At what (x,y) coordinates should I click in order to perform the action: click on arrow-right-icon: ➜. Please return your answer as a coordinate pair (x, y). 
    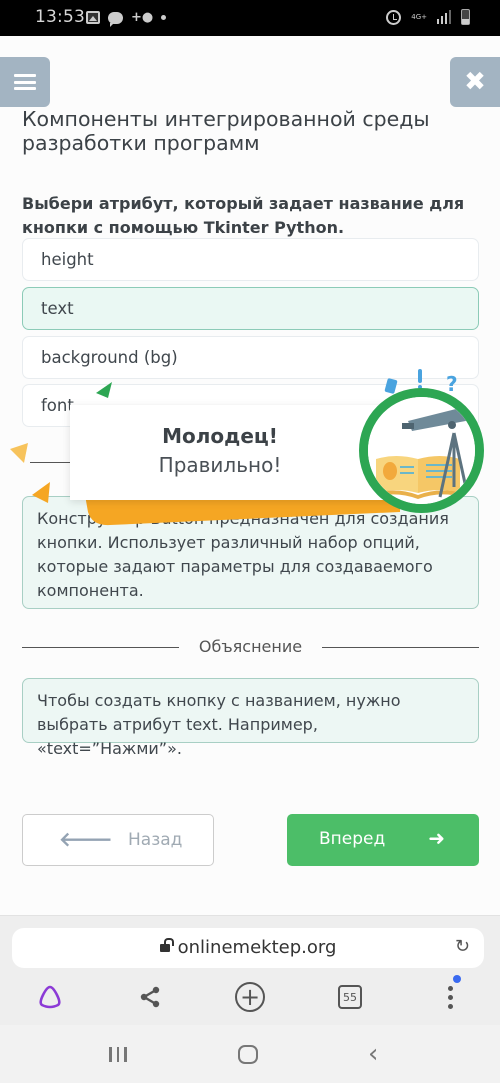
    Looking at the image, I should click on (436, 838).